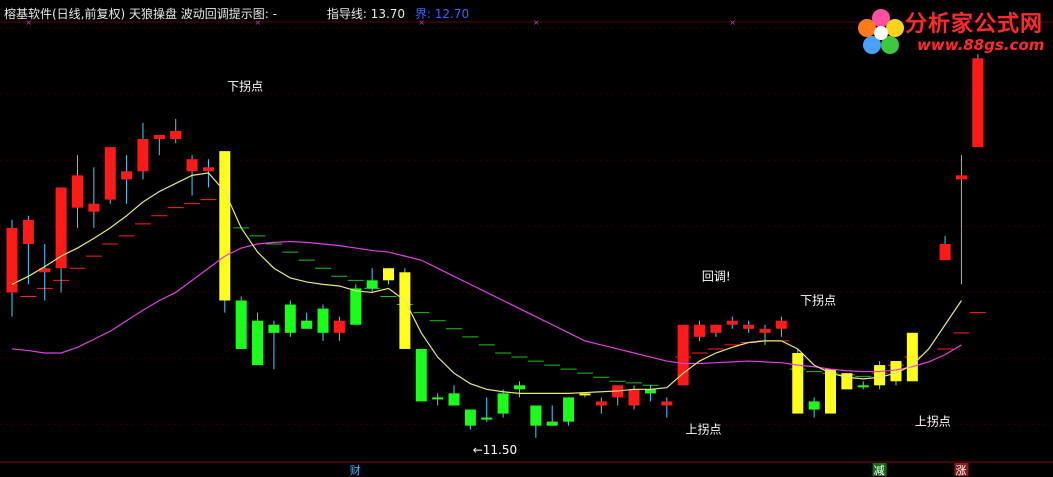 The width and height of the screenshot is (1053, 477). What do you see at coordinates (881, 31) in the screenshot?
I see `flower-icon` at bounding box center [881, 31].